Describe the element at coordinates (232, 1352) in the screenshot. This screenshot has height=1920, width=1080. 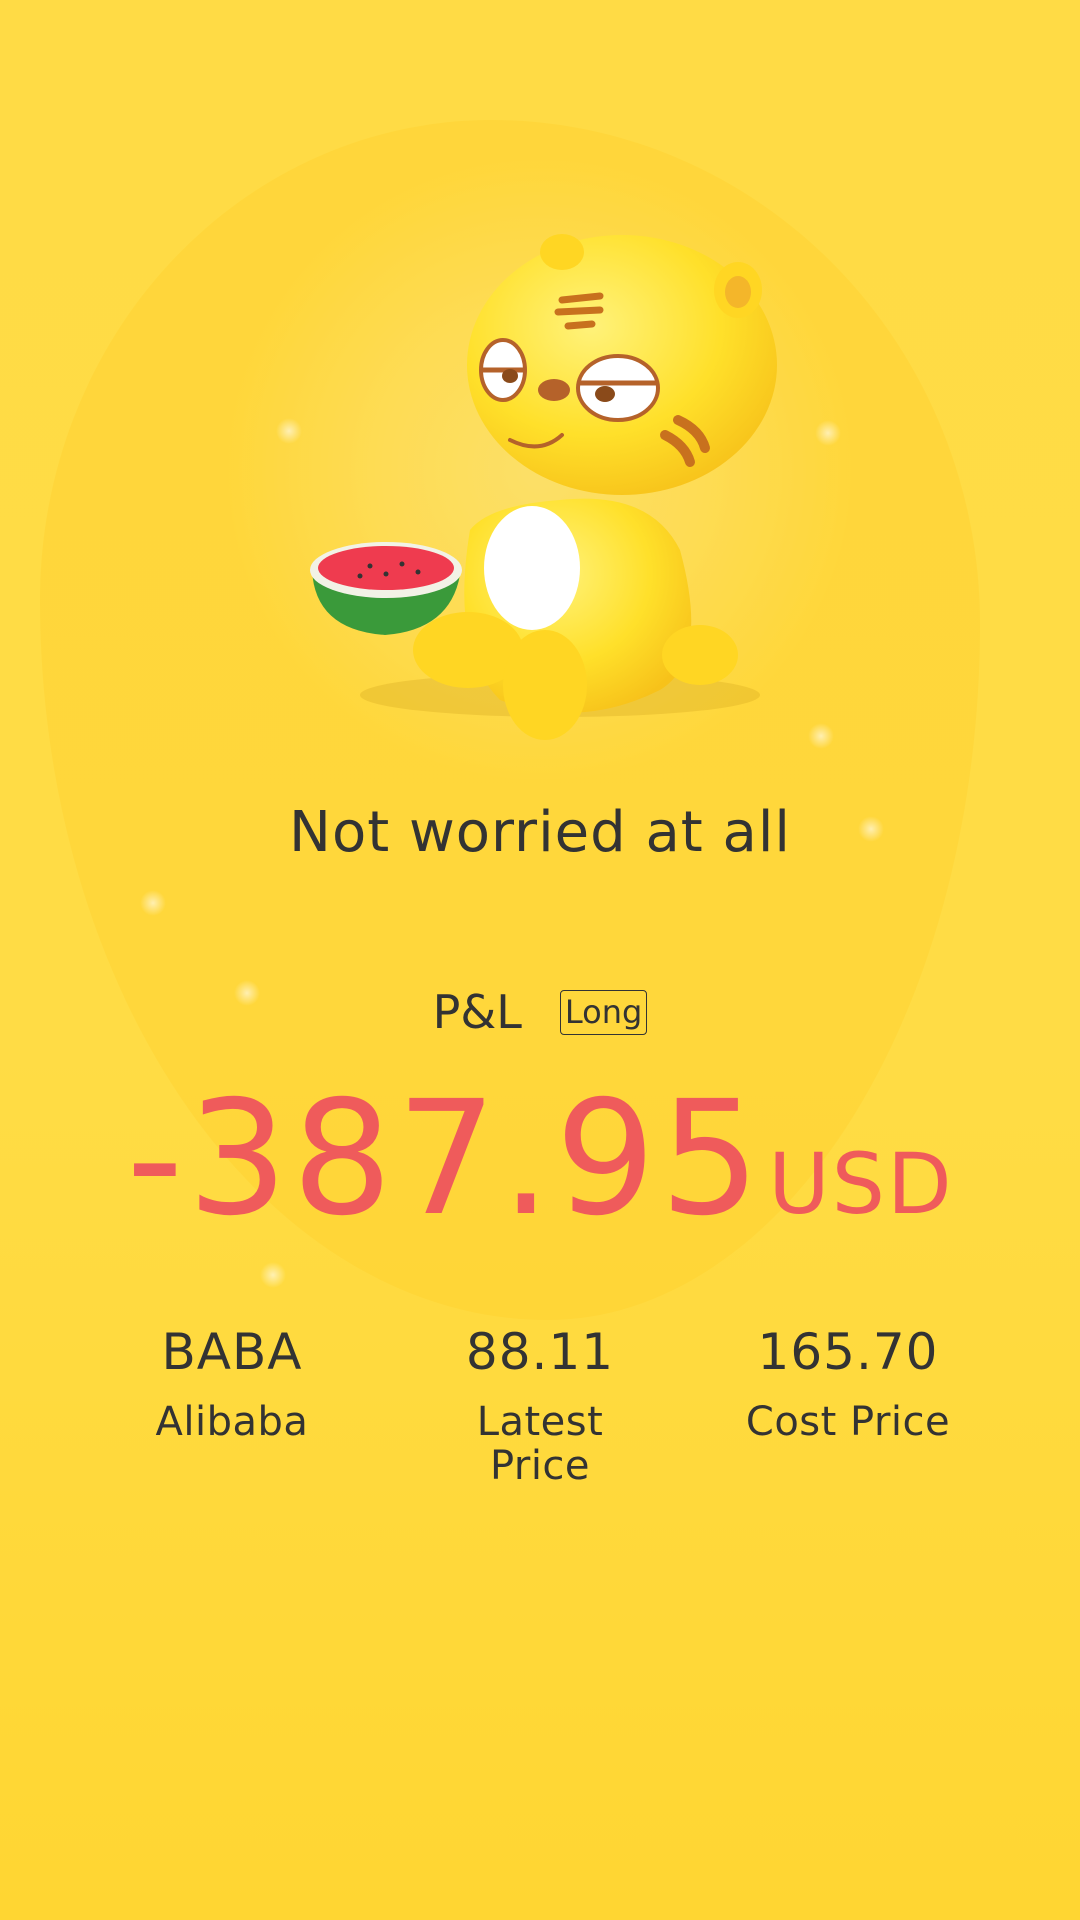
I see `stat-value: BABA` at that location.